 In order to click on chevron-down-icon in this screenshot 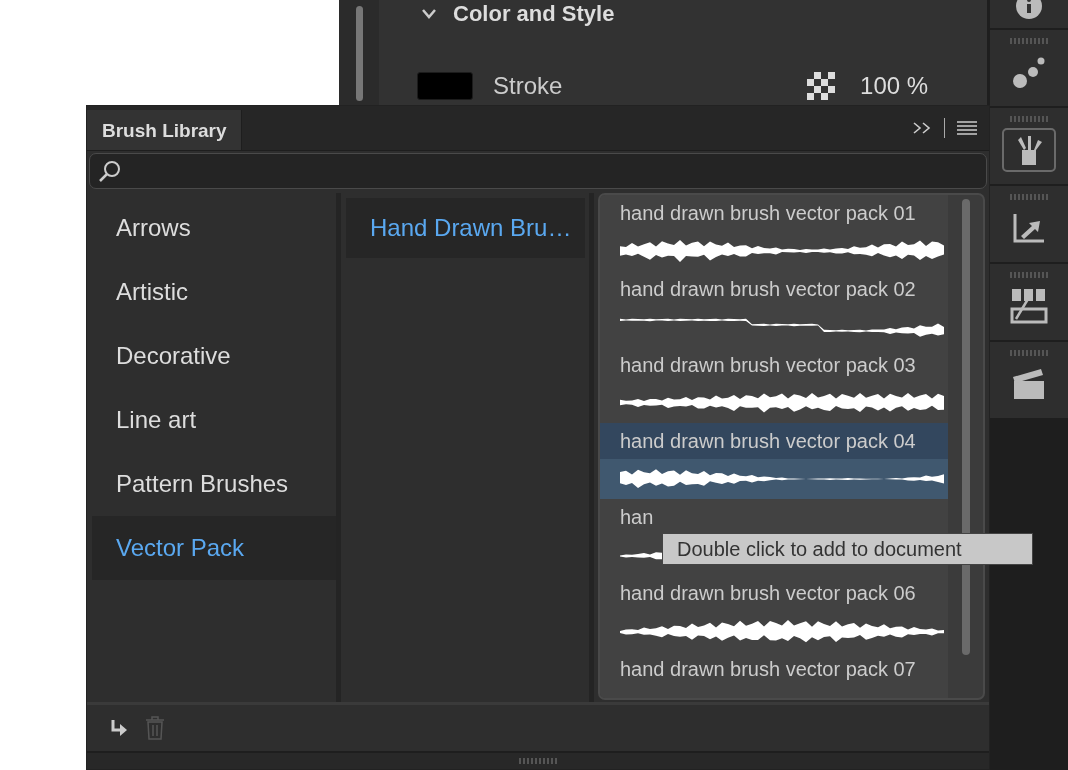, I will do `click(429, 14)`.